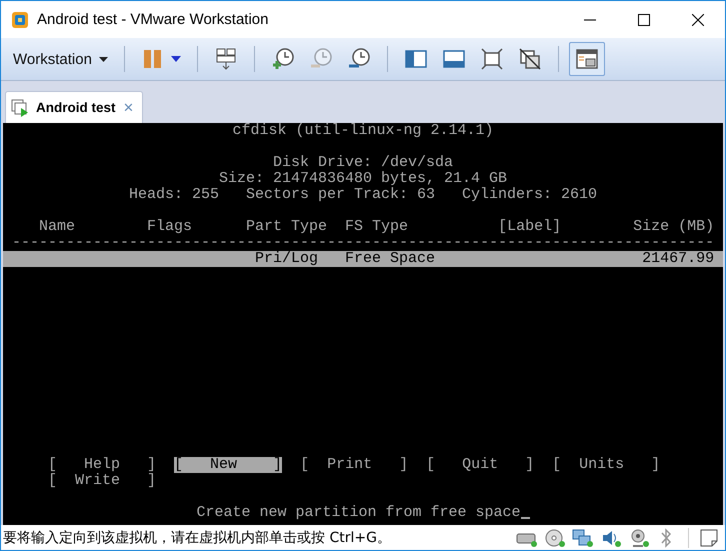 The image size is (726, 551). I want to click on column-header: FS Type, so click(377, 227).